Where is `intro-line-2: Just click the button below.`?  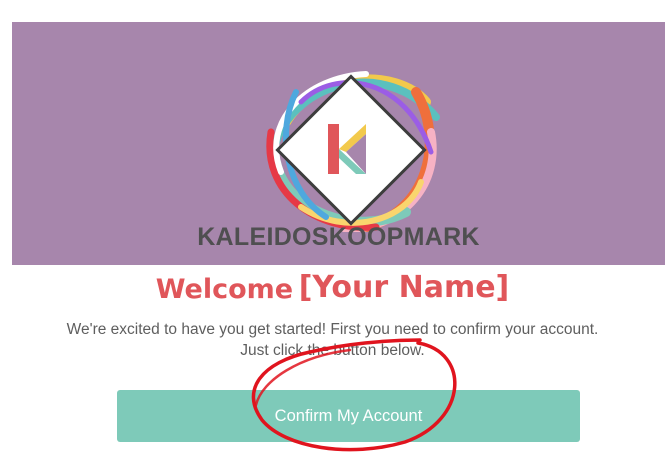 intro-line-2: Just click the button below. is located at coordinates (332, 350).